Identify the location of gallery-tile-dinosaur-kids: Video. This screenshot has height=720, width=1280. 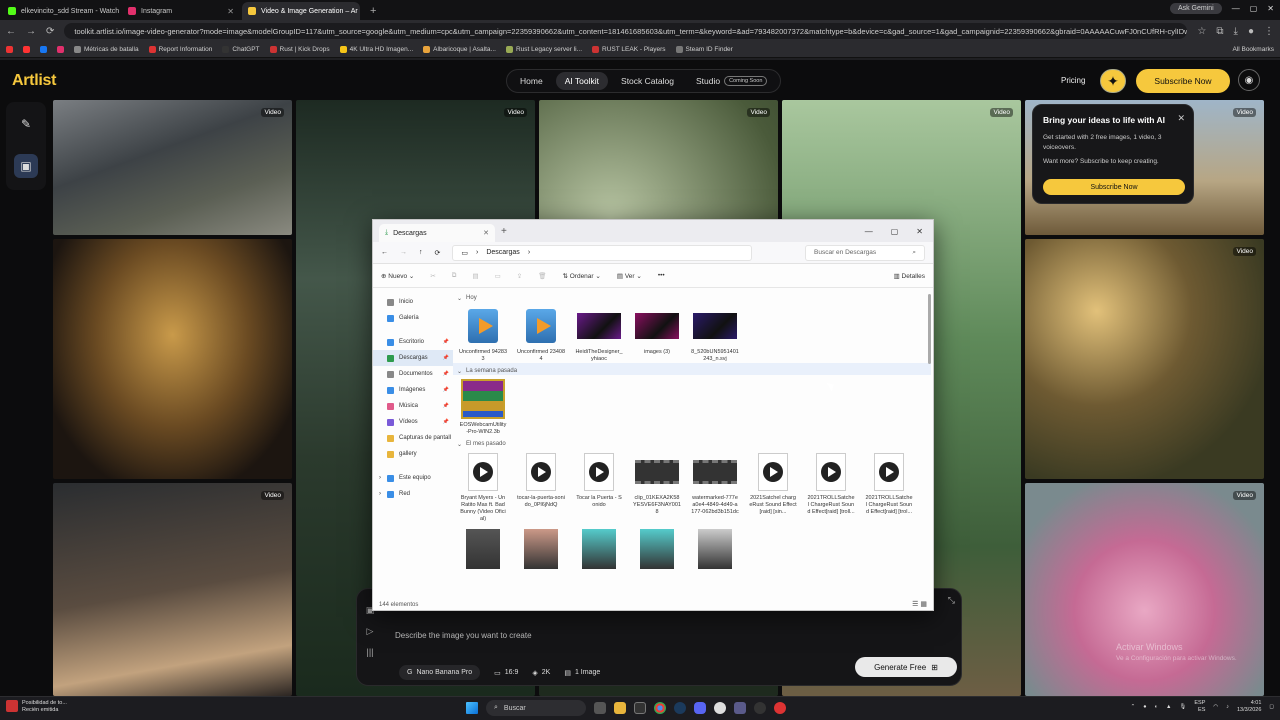
(1144, 359).